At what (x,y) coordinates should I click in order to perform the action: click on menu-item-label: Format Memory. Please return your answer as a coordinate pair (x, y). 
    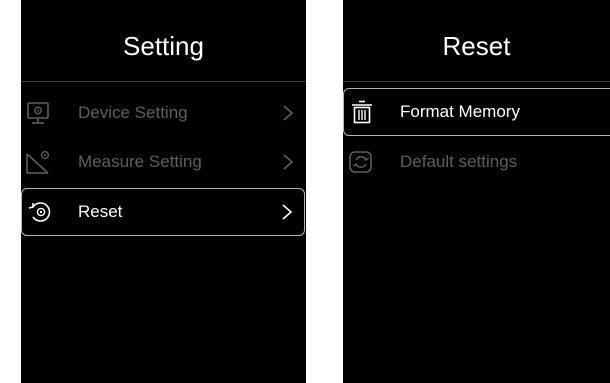
    Looking at the image, I should click on (460, 111).